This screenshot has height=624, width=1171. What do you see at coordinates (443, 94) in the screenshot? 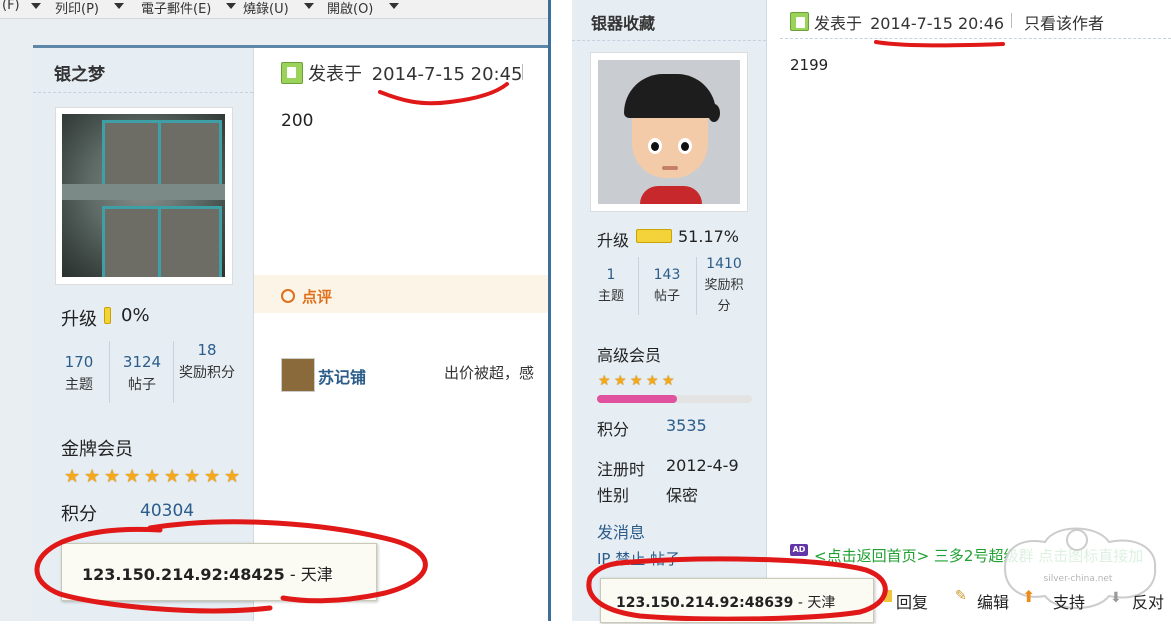
I see `underline-left-time` at bounding box center [443, 94].